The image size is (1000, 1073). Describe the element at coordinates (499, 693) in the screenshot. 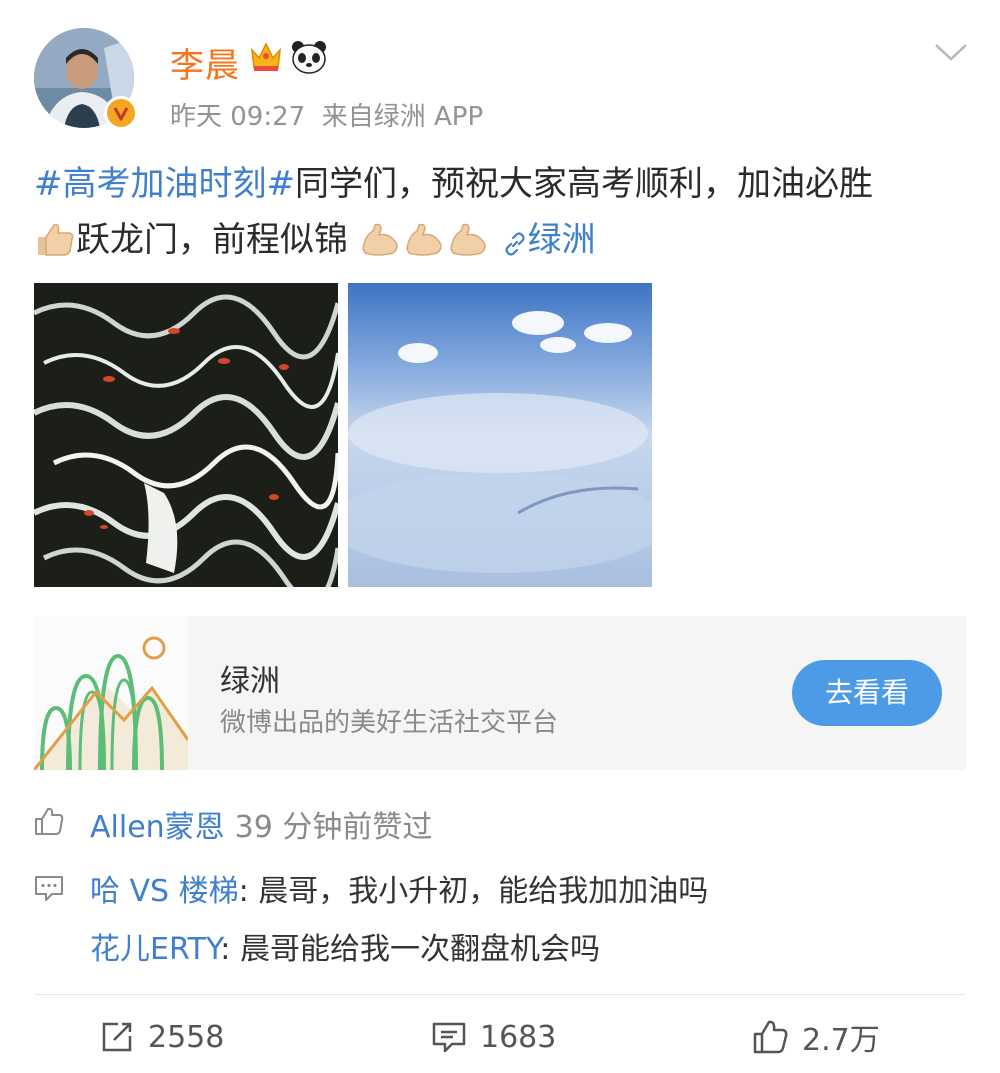

I see `app-link-card: 绿洲 微博出品的美好生活社交平台 去看看` at that location.